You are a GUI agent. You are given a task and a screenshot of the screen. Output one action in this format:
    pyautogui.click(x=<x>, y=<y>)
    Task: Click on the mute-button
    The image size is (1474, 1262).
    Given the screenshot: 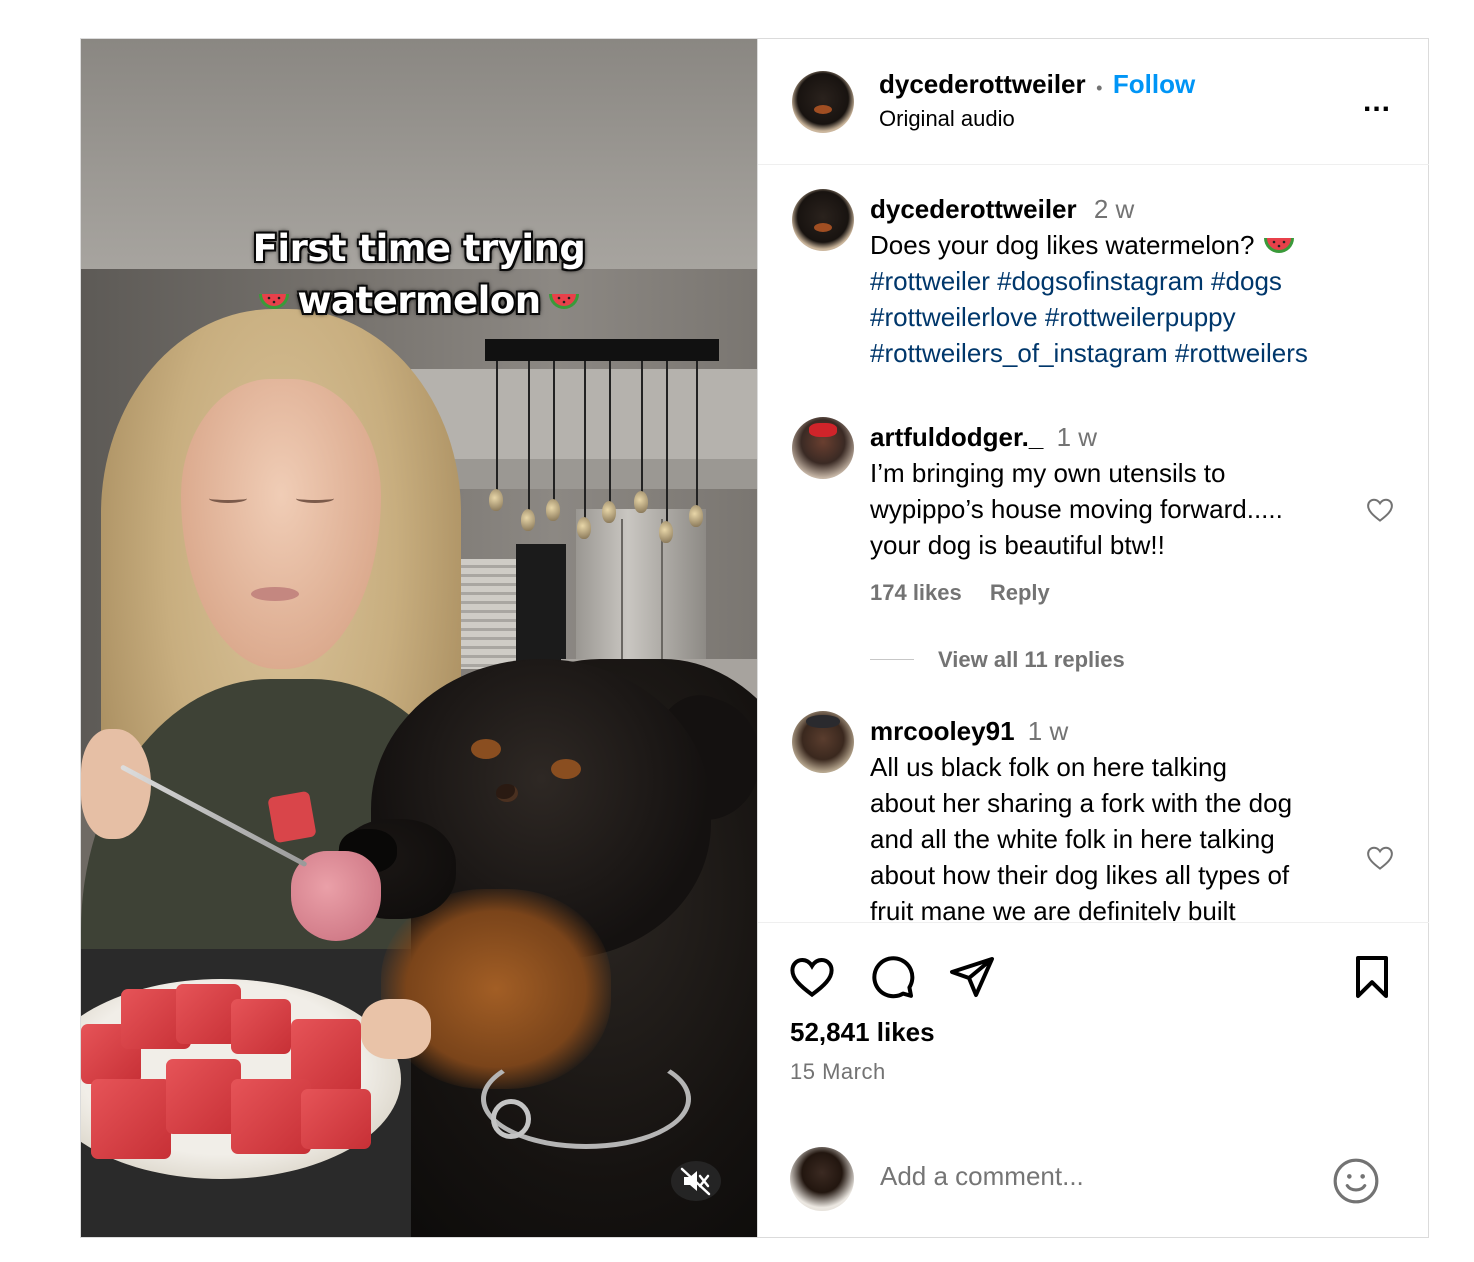 What is the action you would take?
    pyautogui.click(x=696, y=1181)
    